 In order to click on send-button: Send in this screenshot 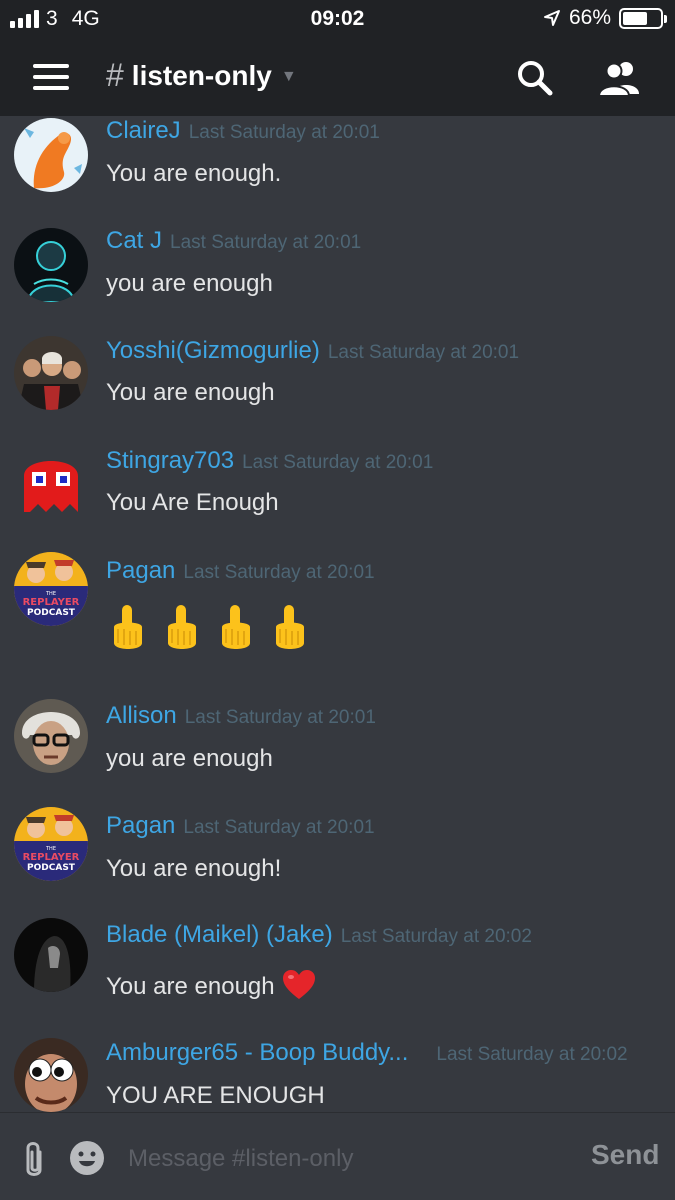, I will do `click(625, 1155)`.